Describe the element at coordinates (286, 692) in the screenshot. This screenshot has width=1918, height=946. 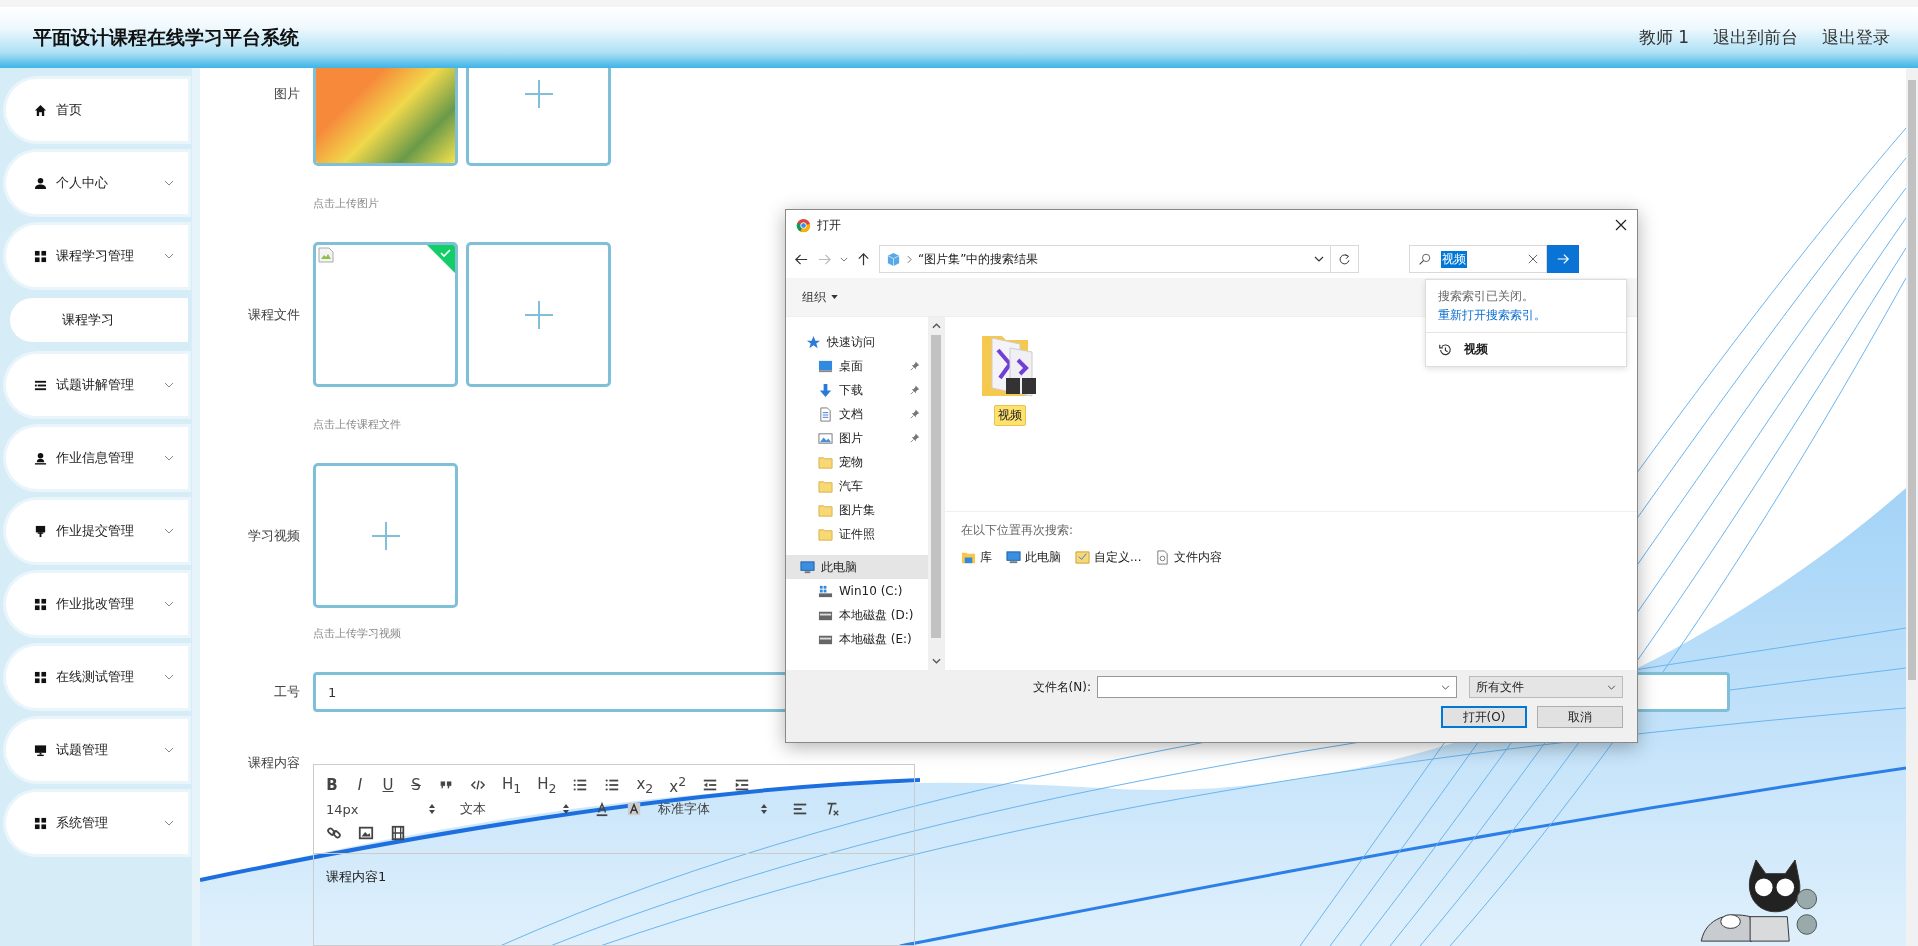
I see `field-label: 工号` at that location.